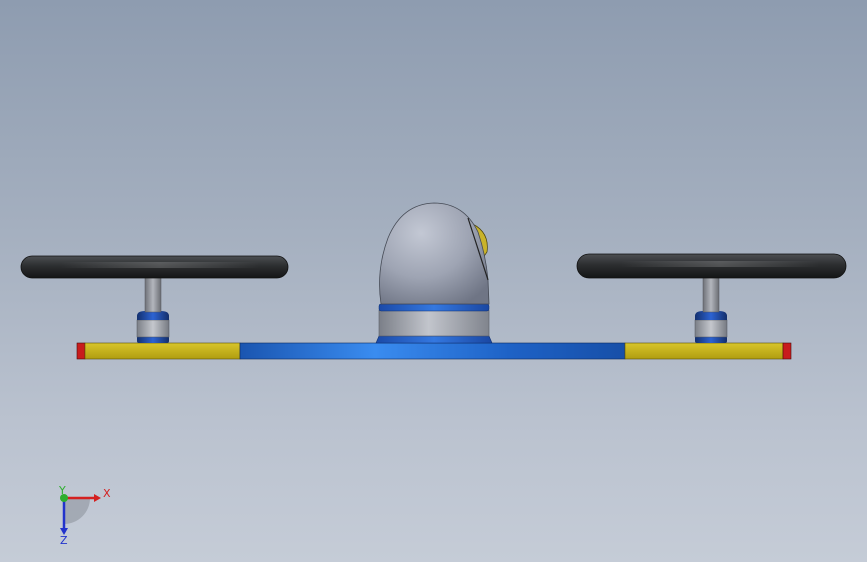 Image resolution: width=867 pixels, height=562 pixels. Describe the element at coordinates (711, 328) in the screenshot. I see `right-motor-housing` at that location.